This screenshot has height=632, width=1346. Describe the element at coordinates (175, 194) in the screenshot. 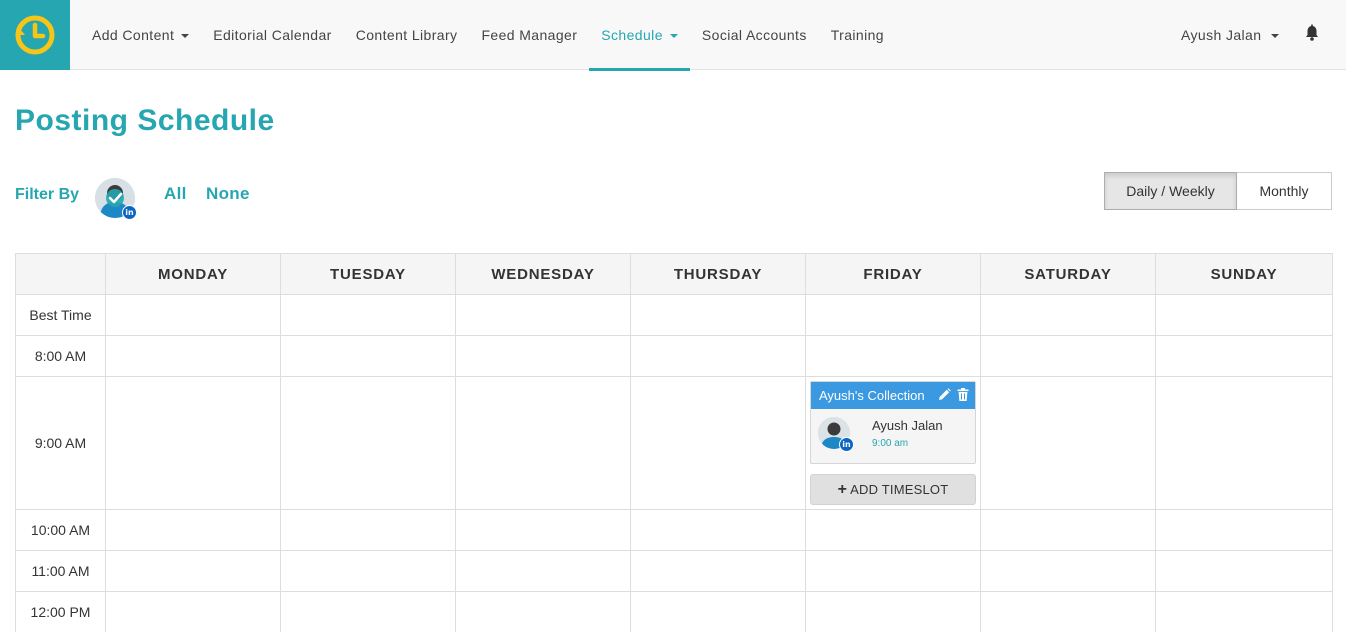

I see `filter-all-link: All` at that location.